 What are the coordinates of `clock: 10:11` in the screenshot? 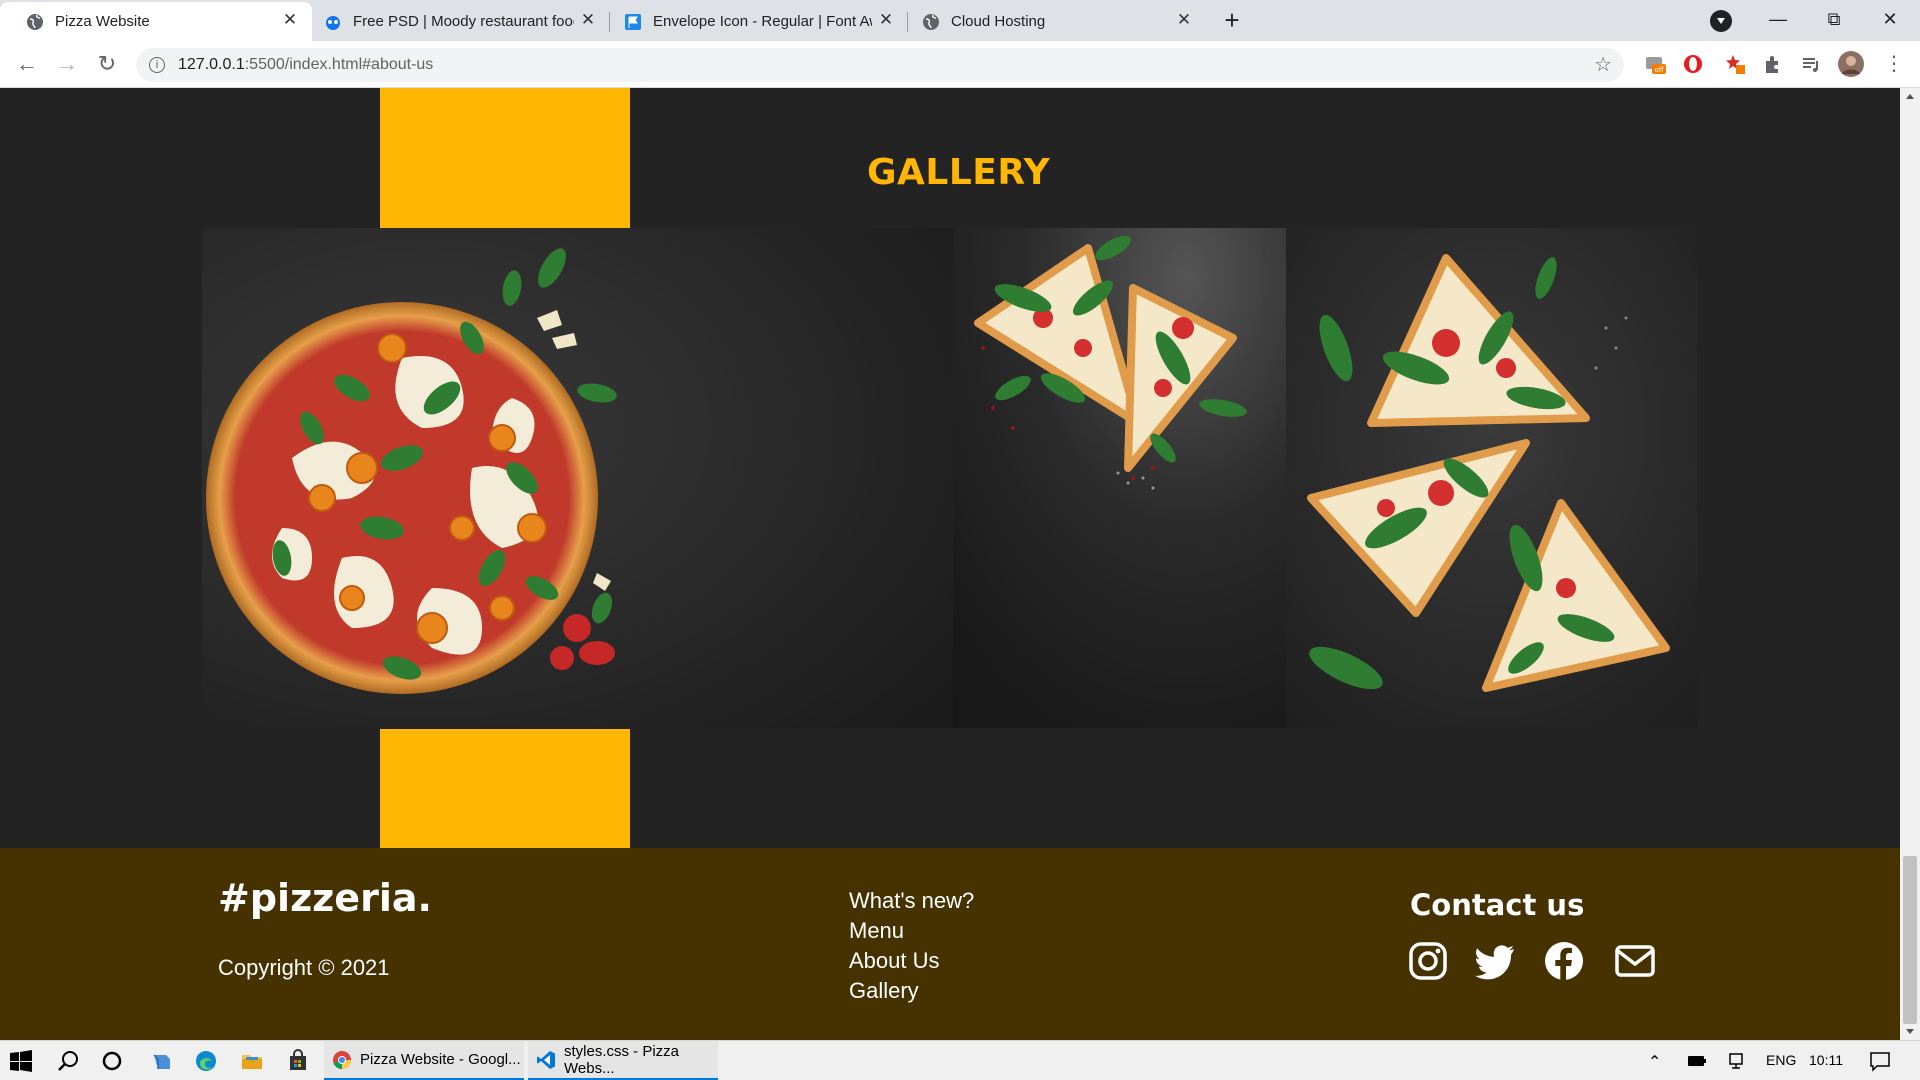 It's located at (1826, 1060).